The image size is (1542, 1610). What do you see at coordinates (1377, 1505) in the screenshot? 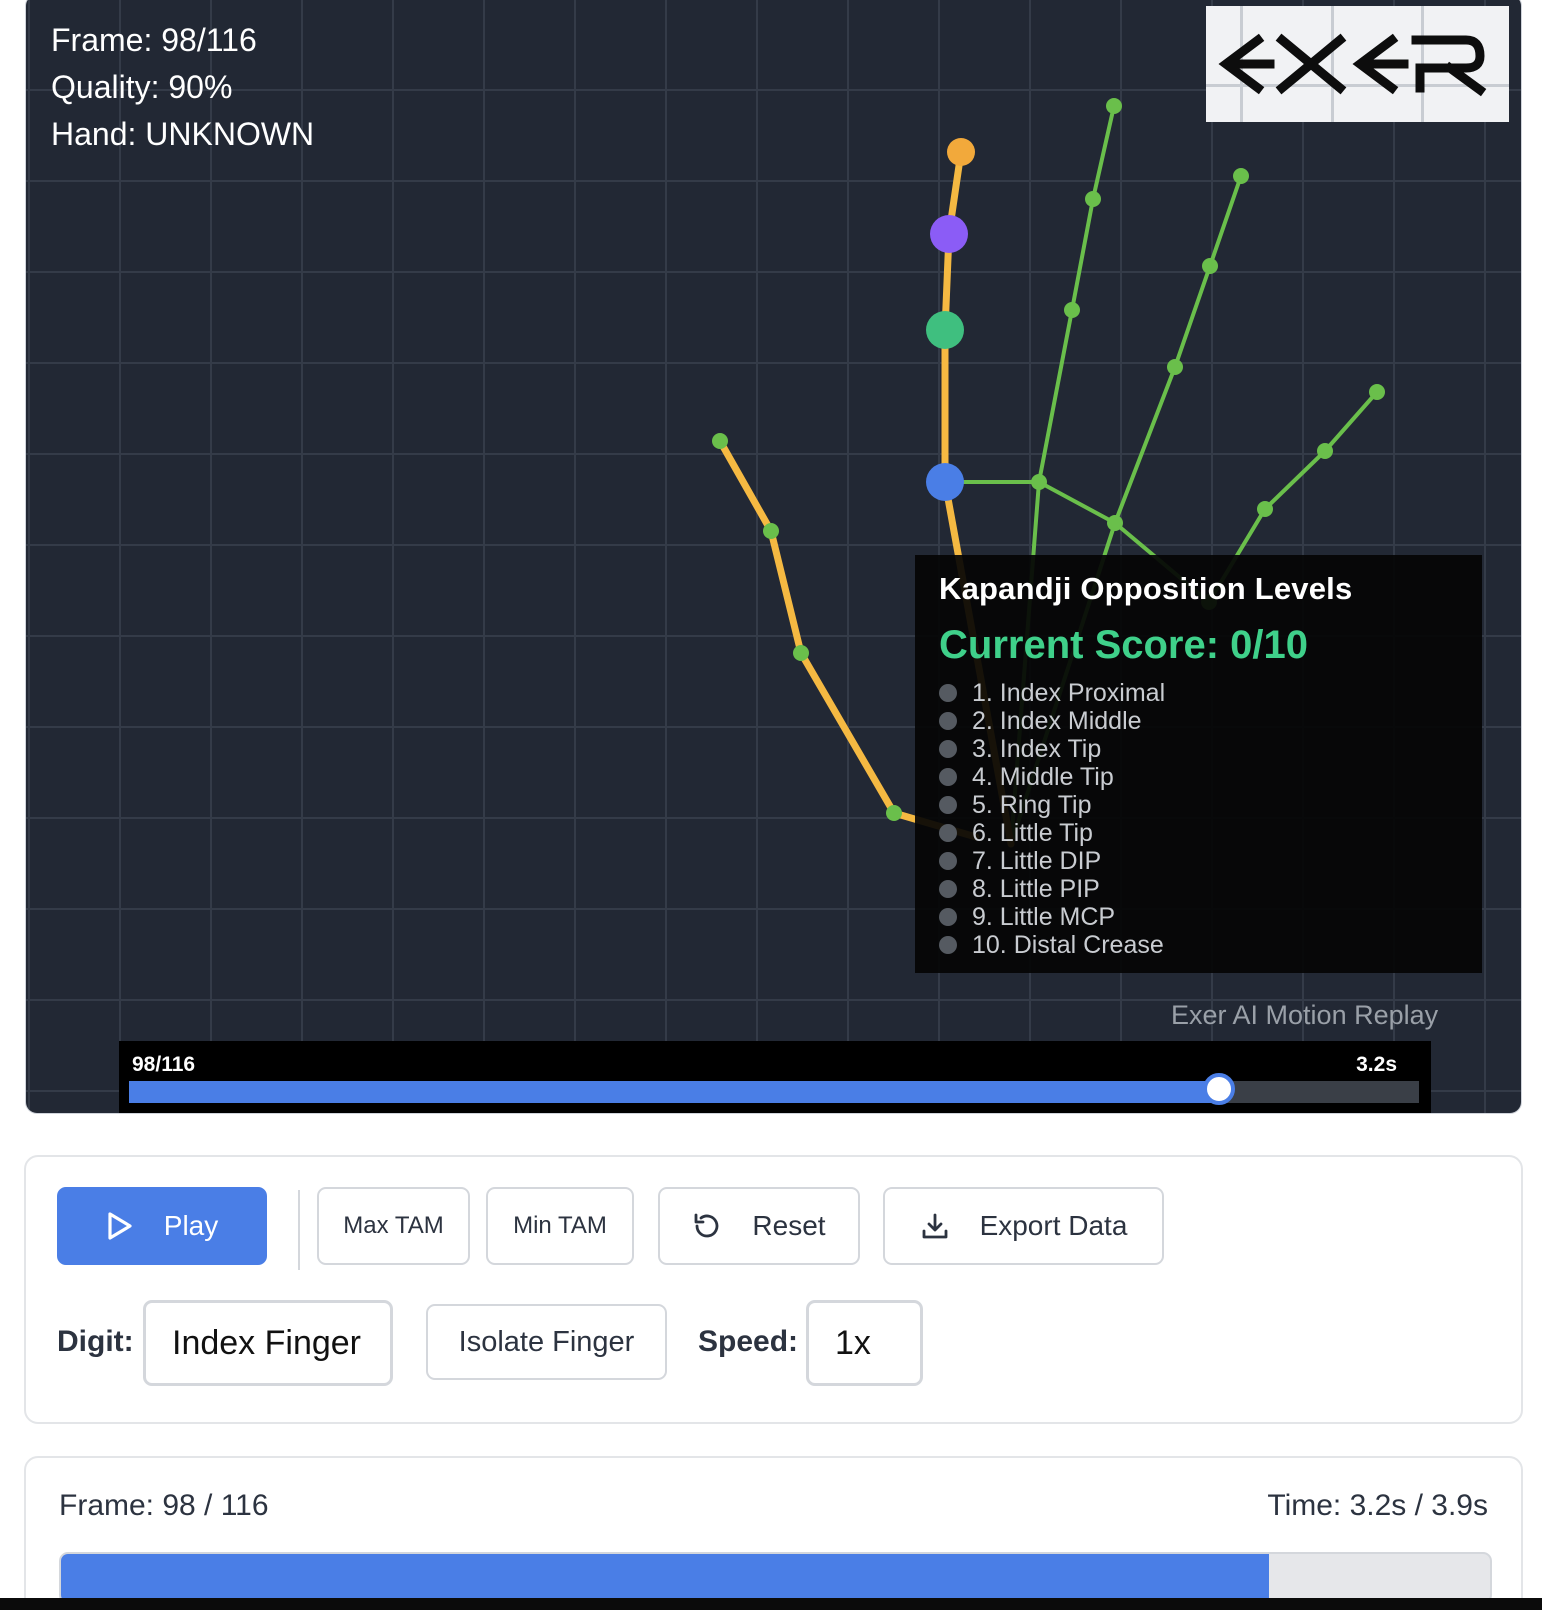
I see `time-counter: Time: 3.2s / 3.9s` at bounding box center [1377, 1505].